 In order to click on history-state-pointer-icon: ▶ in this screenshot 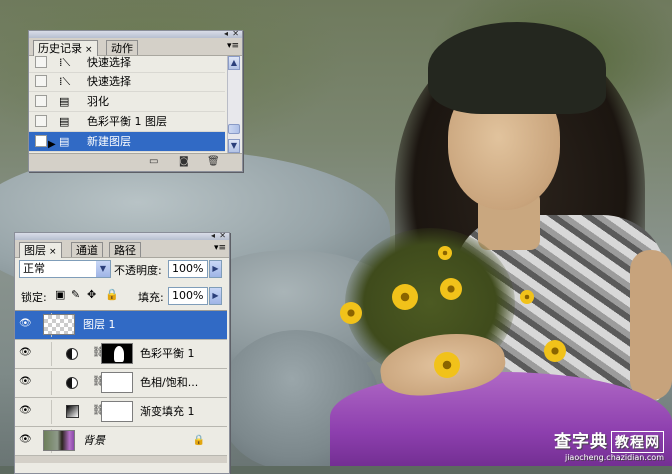, I will do `click(52, 144)`.